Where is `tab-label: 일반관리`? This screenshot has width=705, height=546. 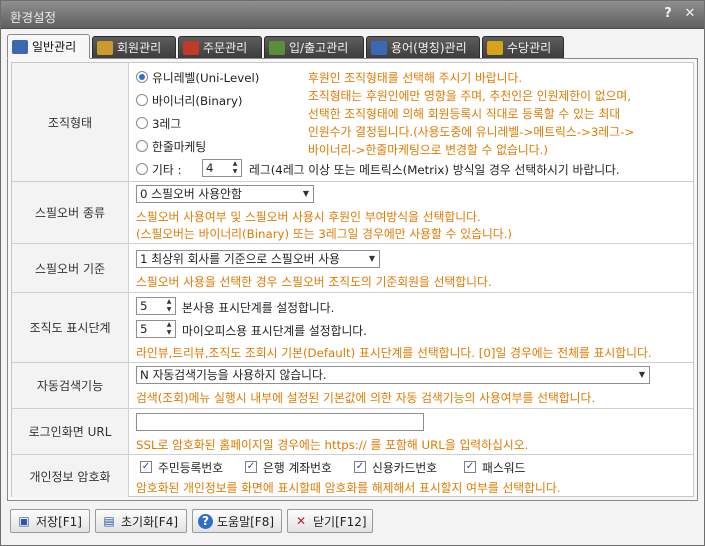
tab-label: 일반관리 is located at coordinates (54, 47).